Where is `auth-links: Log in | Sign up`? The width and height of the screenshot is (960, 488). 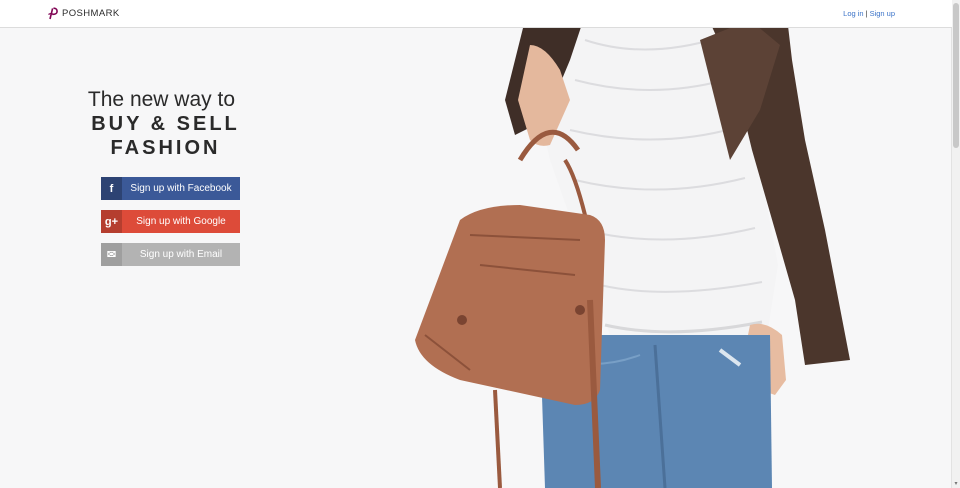 auth-links: Log in | Sign up is located at coordinates (869, 13).